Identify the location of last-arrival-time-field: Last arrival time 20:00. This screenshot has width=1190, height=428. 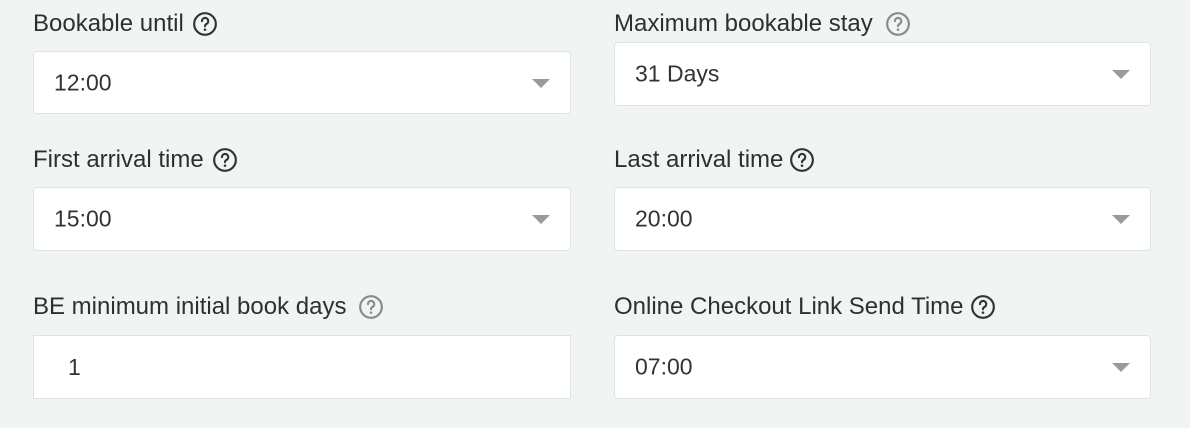
(882, 196).